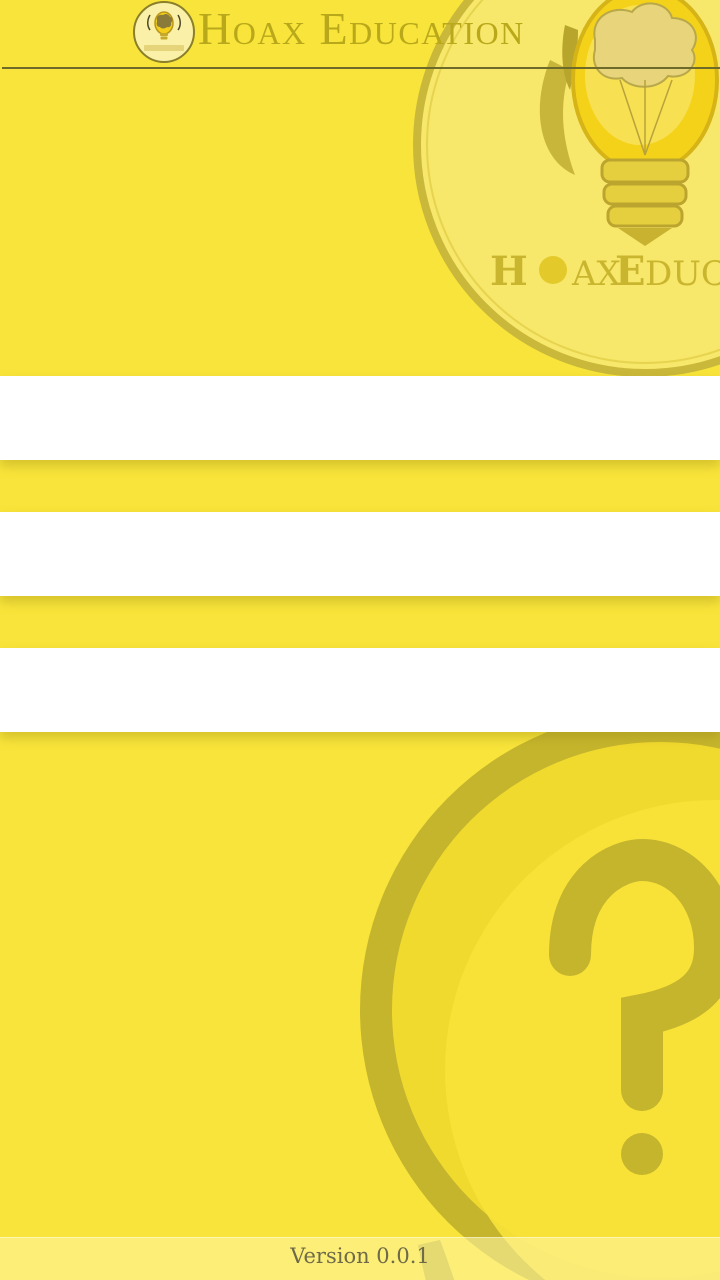  I want to click on app-header: Hoax Education, so click(360, 35).